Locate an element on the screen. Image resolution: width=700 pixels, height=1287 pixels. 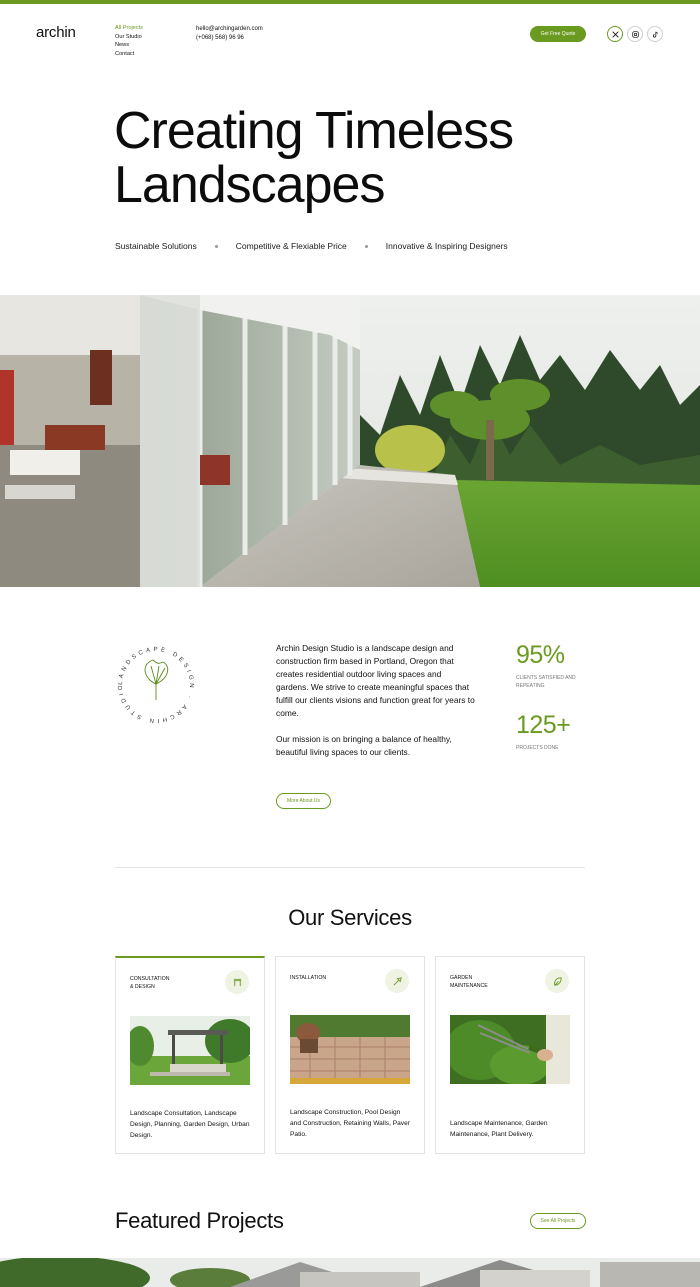
contact-email: hello@archingarden.com is located at coordinates (229, 29).